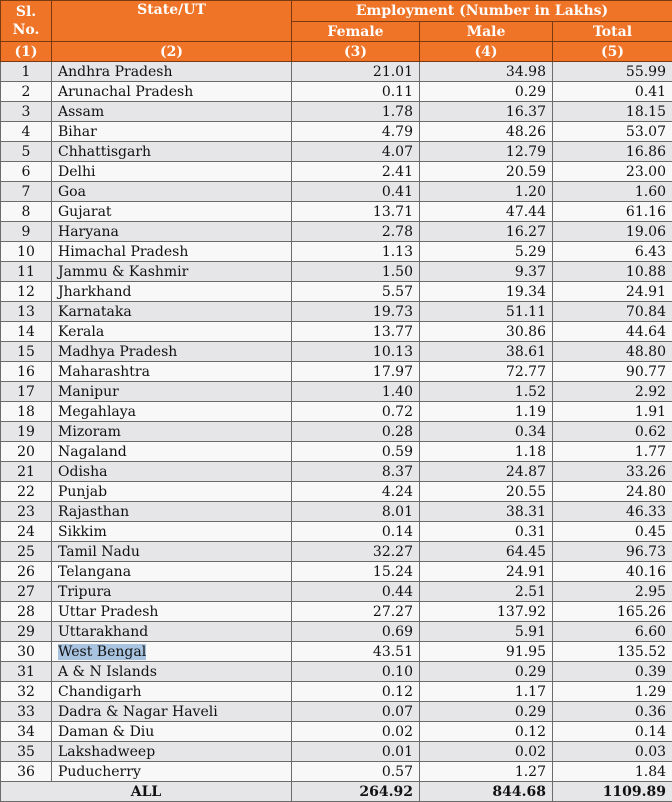 The image size is (672, 802). I want to click on row-female: 0.41, so click(356, 192).